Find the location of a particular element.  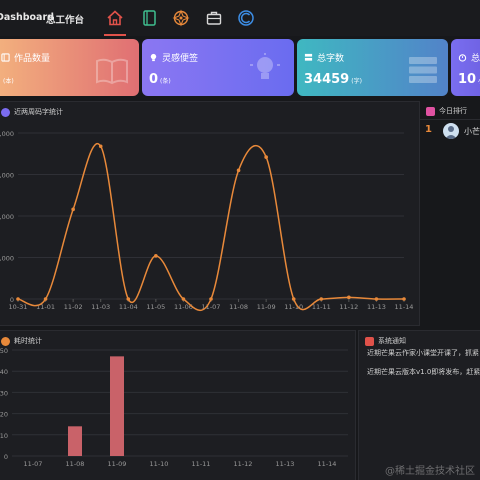

top-bar: Dashboard 总工作台 is located at coordinates (240, 18).